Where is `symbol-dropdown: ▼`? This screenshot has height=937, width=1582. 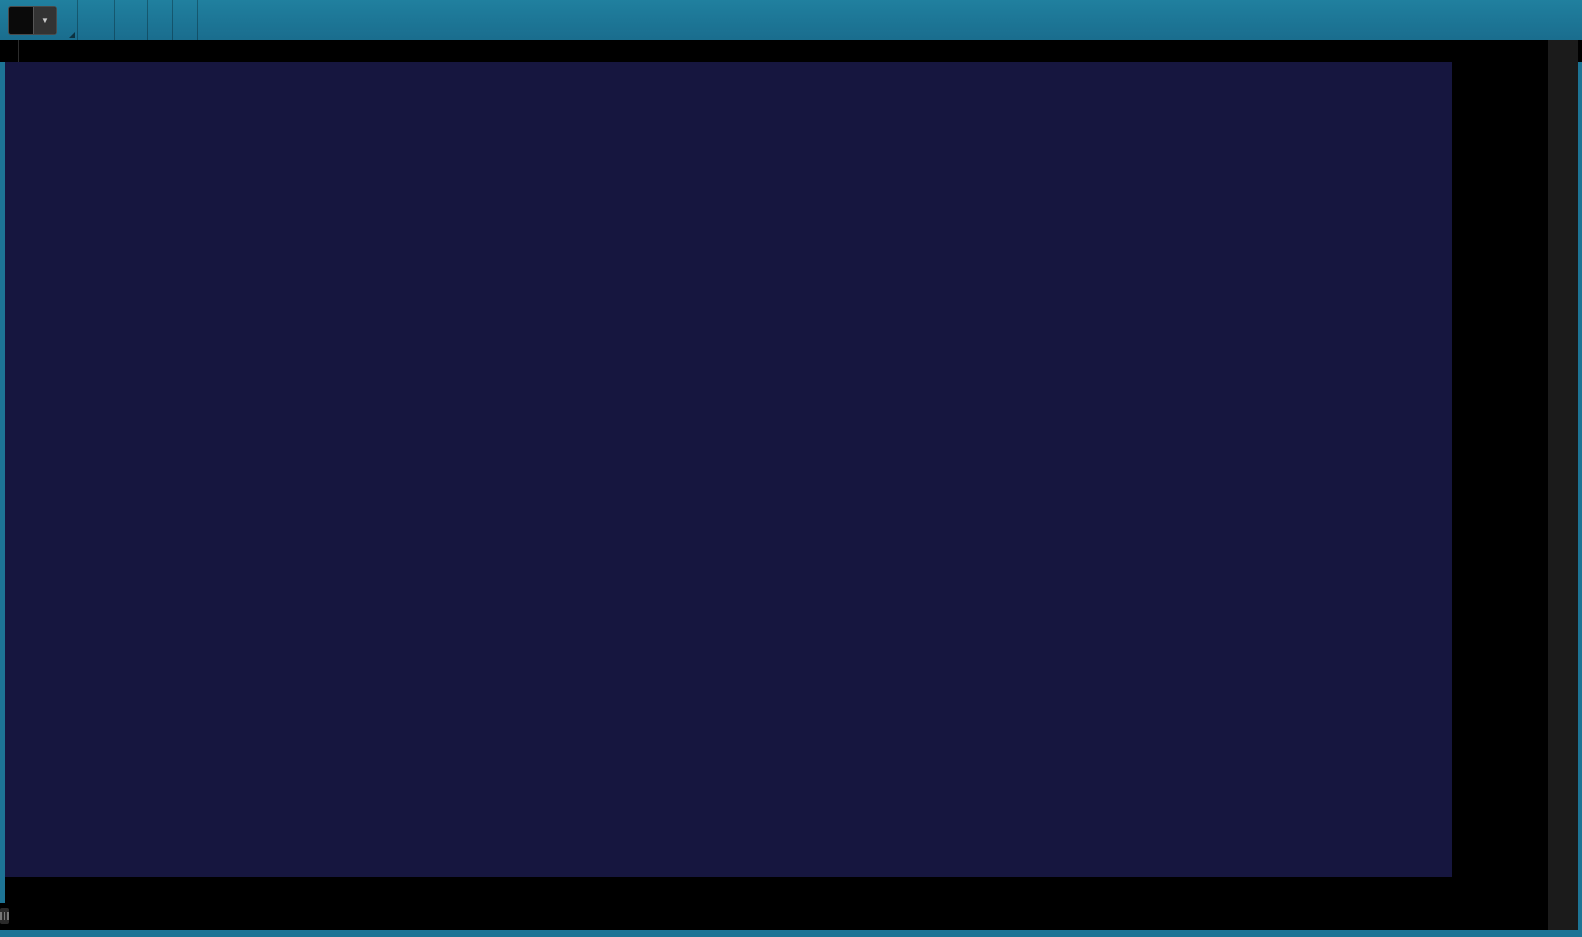
symbol-dropdown: ▼ is located at coordinates (32, 20).